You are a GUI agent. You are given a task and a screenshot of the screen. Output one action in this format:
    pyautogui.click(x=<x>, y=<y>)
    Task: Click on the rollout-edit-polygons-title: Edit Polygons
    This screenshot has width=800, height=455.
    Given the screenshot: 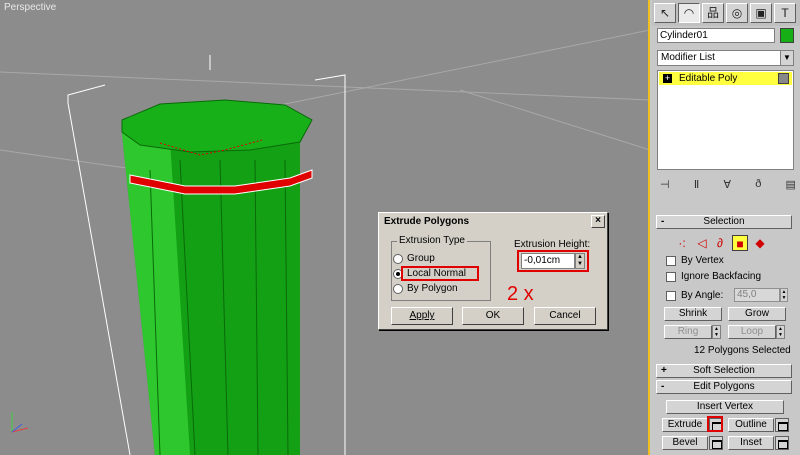 What is the action you would take?
    pyautogui.click(x=724, y=386)
    